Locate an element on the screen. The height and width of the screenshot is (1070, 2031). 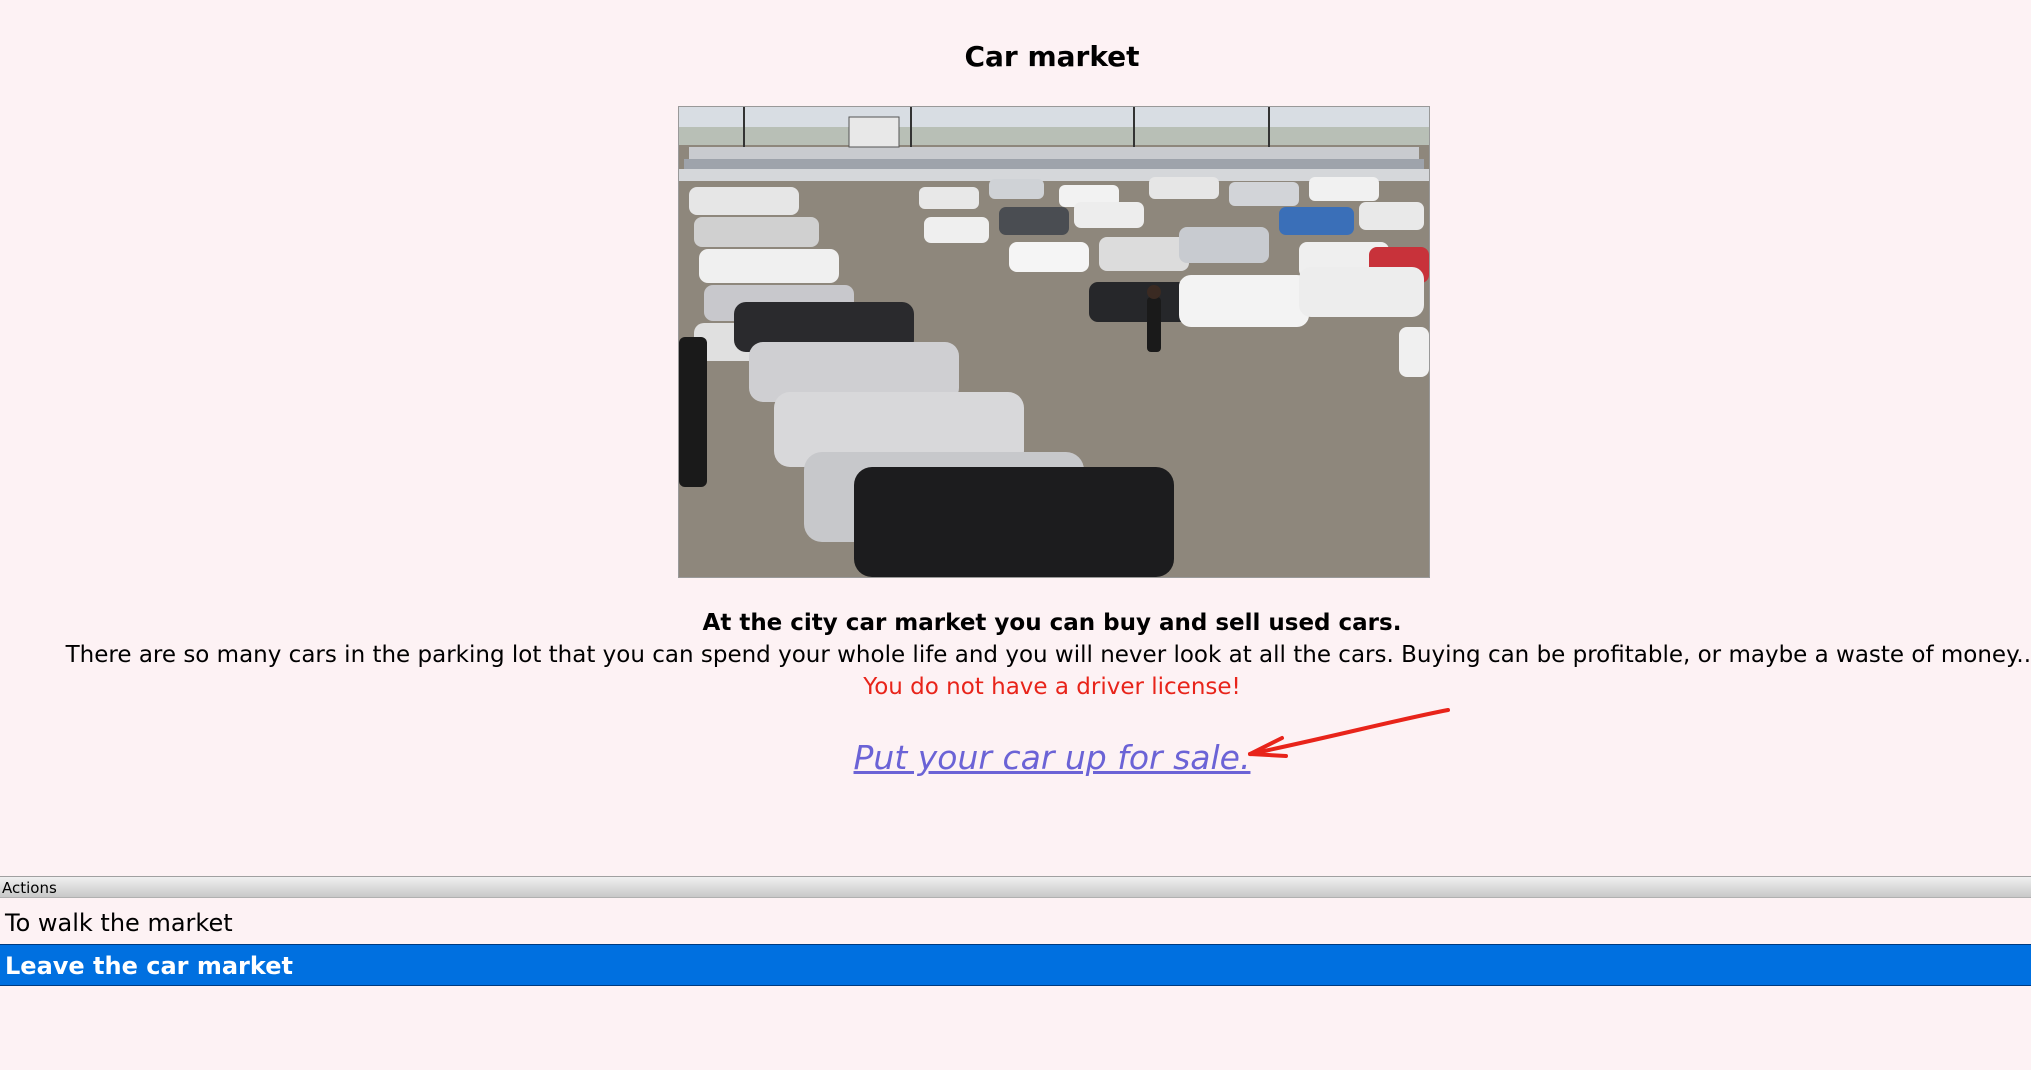
put-car-for-sale-link: Put your car up for sale. is located at coordinates (1052, 757).